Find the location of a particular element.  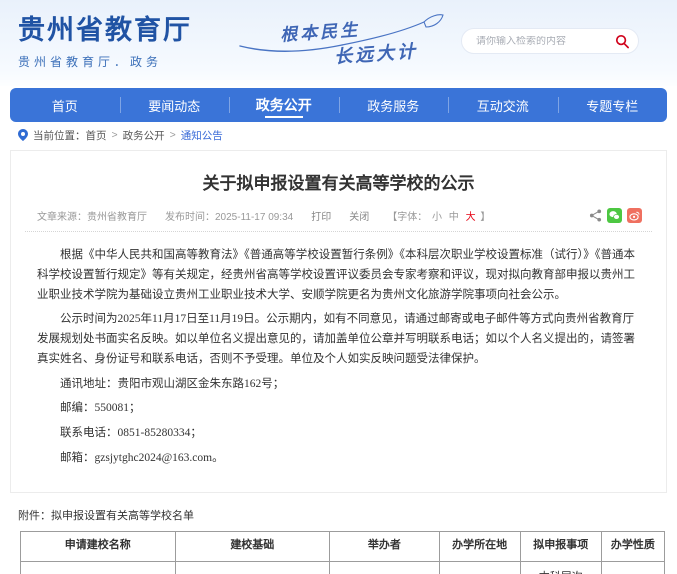

paragraph-phone: 联系电话：0851-85280334； is located at coordinates (131, 433).